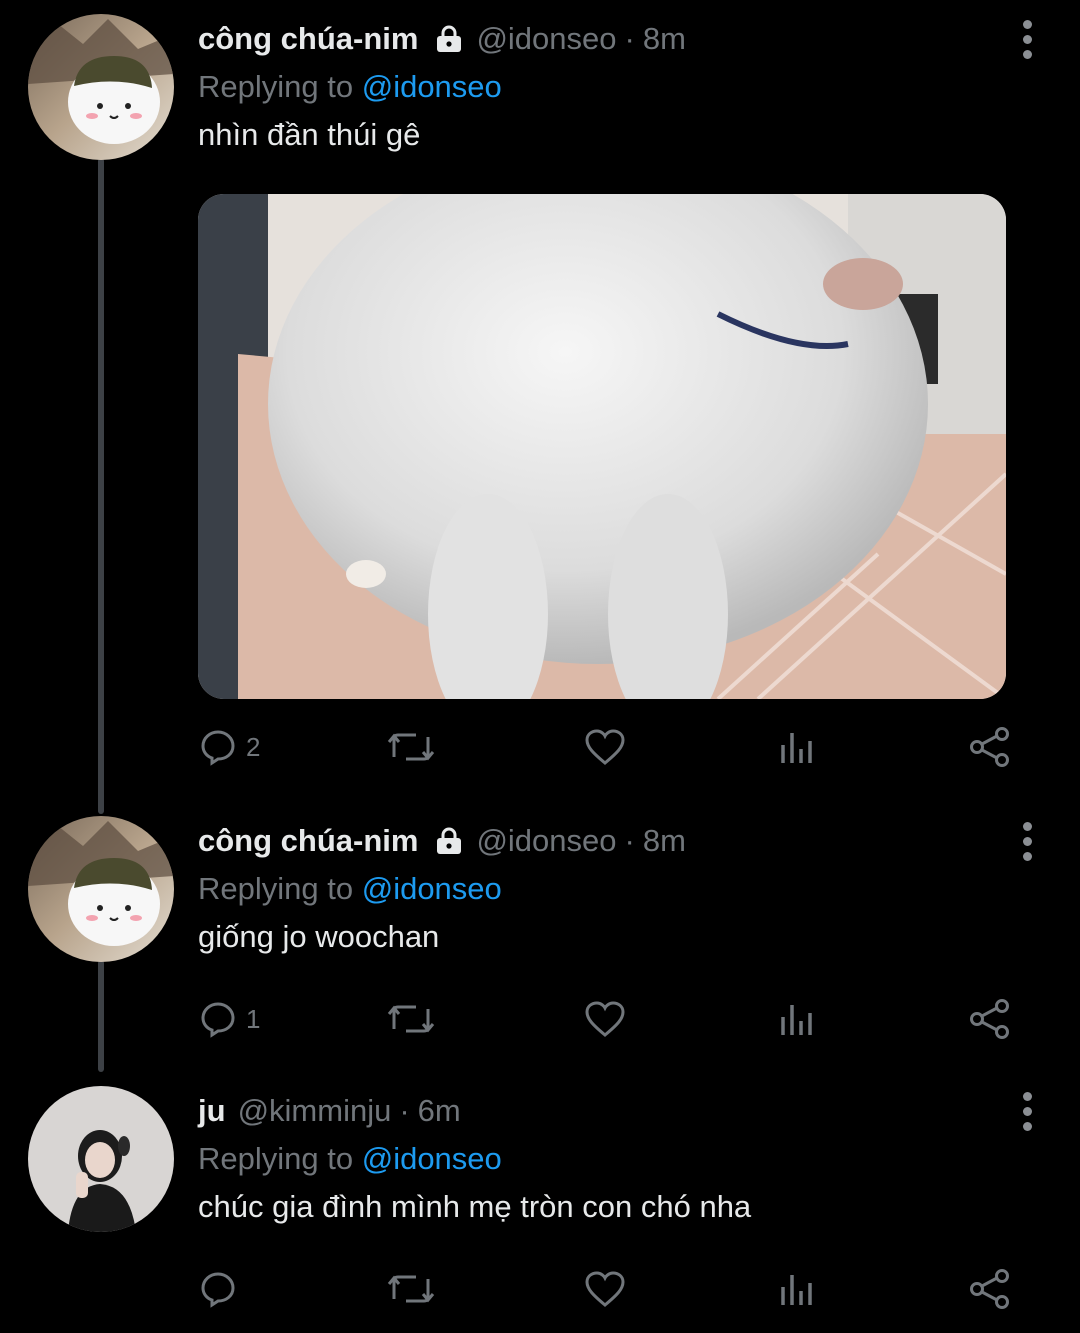  What do you see at coordinates (315, 1111) in the screenshot?
I see `user-handle: @kimminju` at bounding box center [315, 1111].